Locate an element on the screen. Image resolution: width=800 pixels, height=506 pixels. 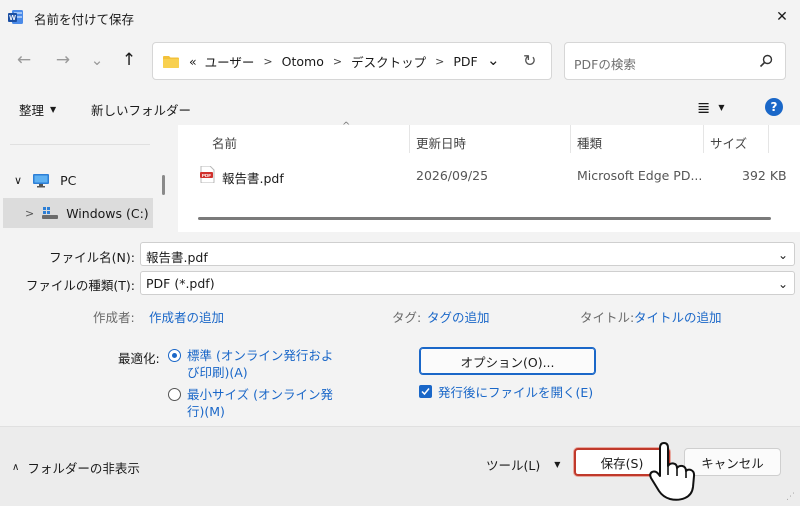
chevron-up-icon: ∧ is located at coordinates (16, 467).